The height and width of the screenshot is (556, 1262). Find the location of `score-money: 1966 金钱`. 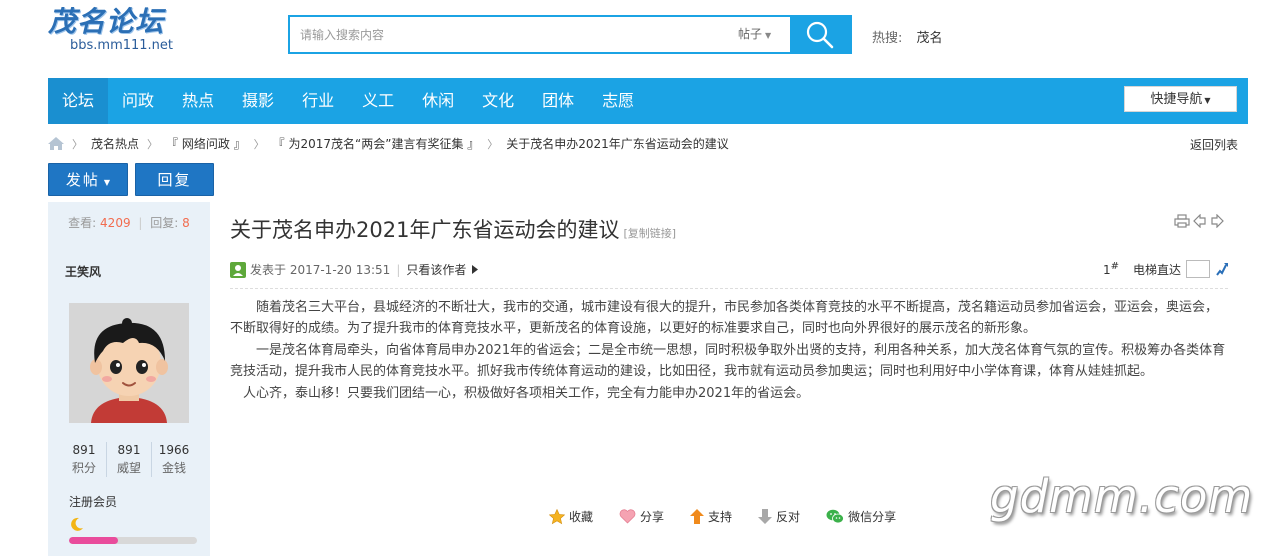

score-money: 1966 金钱 is located at coordinates (173, 459).